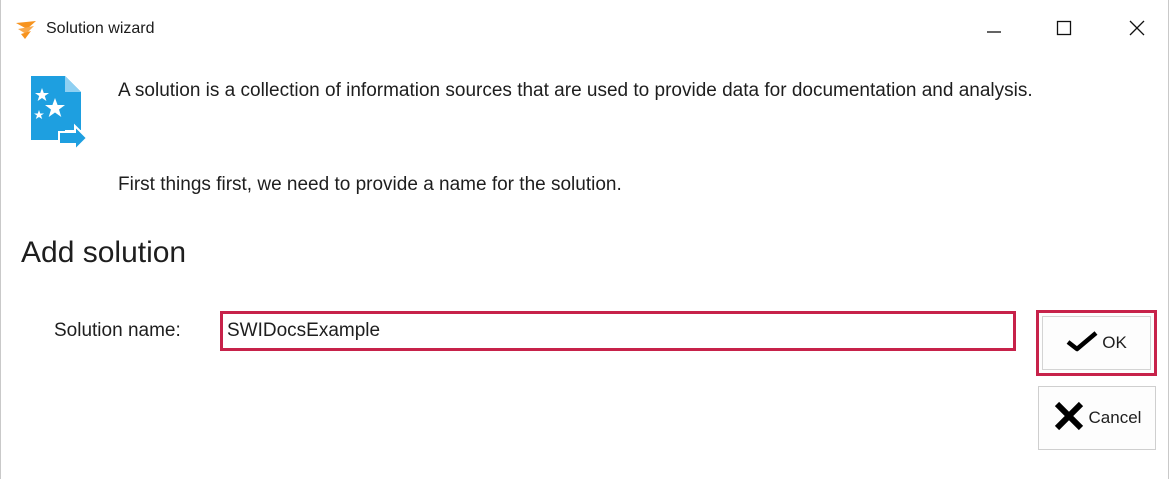  What do you see at coordinates (117, 330) in the screenshot?
I see `solution-name-label: Solution name:` at bounding box center [117, 330].